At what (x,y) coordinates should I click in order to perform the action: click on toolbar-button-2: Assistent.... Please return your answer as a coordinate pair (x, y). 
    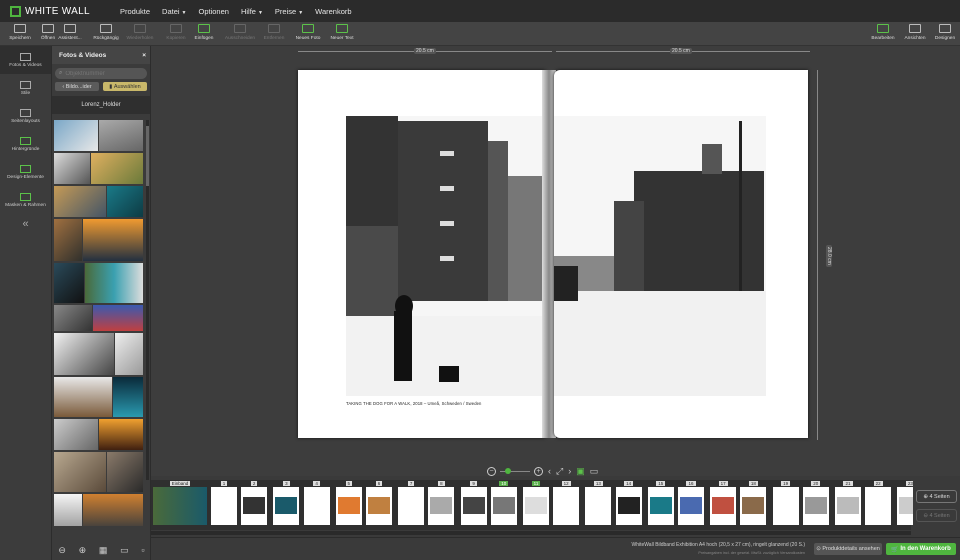
    Looking at the image, I should click on (70, 32).